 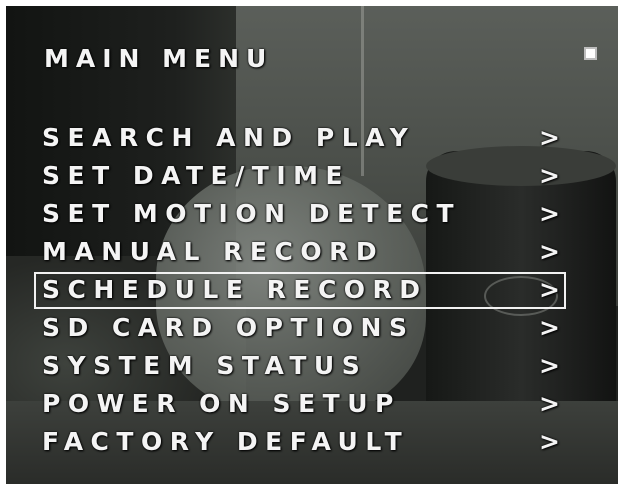 What do you see at coordinates (252, 213) in the screenshot?
I see `menu-item-label: SET MOTION DETECT` at bounding box center [252, 213].